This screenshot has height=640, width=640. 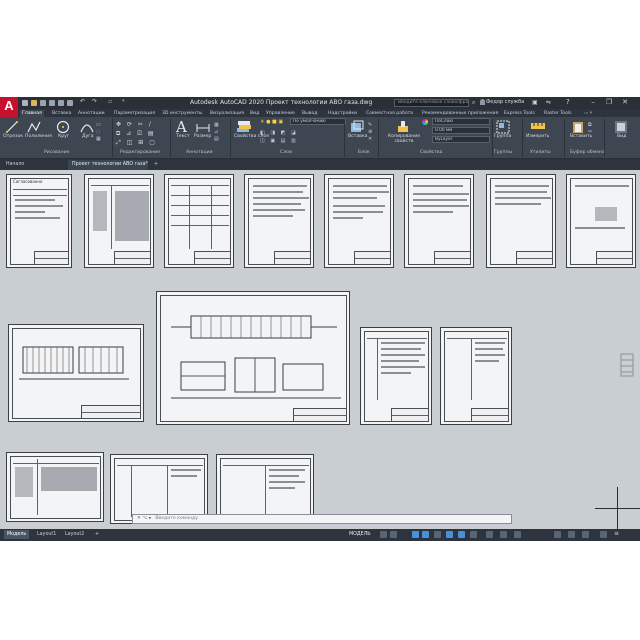 I want to click on model-space-toggle: МОДЕЛЬ, so click(x=360, y=534).